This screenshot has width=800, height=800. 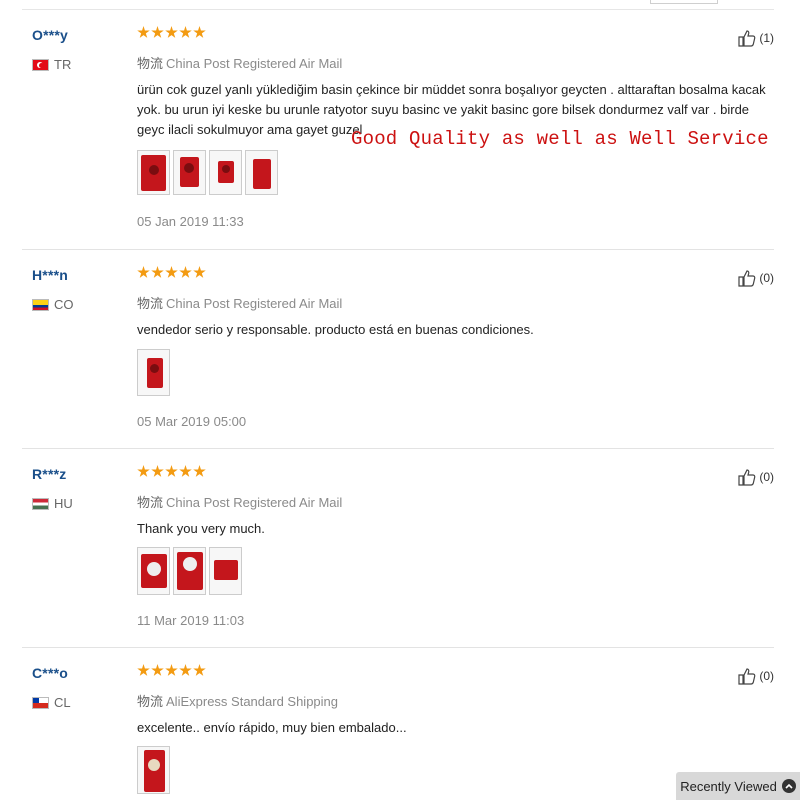 What do you see at coordinates (728, 786) in the screenshot?
I see `recently-viewed-label: Recently Viewed` at bounding box center [728, 786].